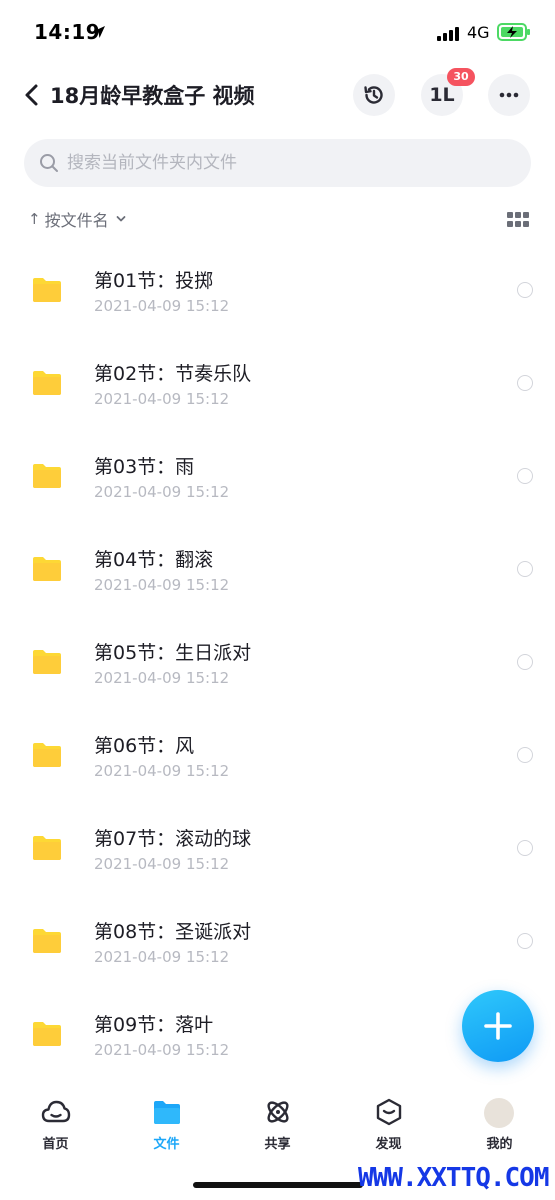 The image size is (555, 1200). Describe the element at coordinates (461, 77) in the screenshot. I see `transfer-count-badge: 30` at that location.